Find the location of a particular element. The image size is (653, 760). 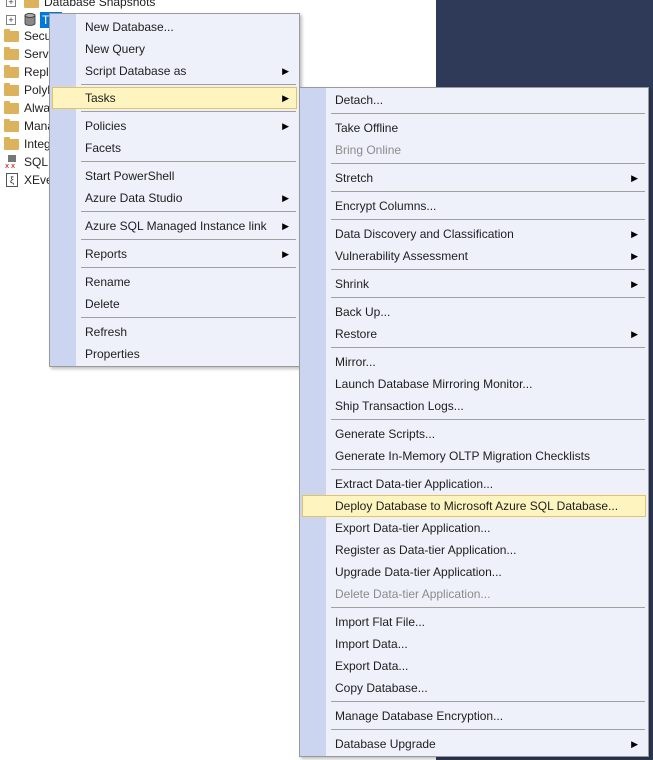

menu-item-label: Refresh is located at coordinates (106, 332).